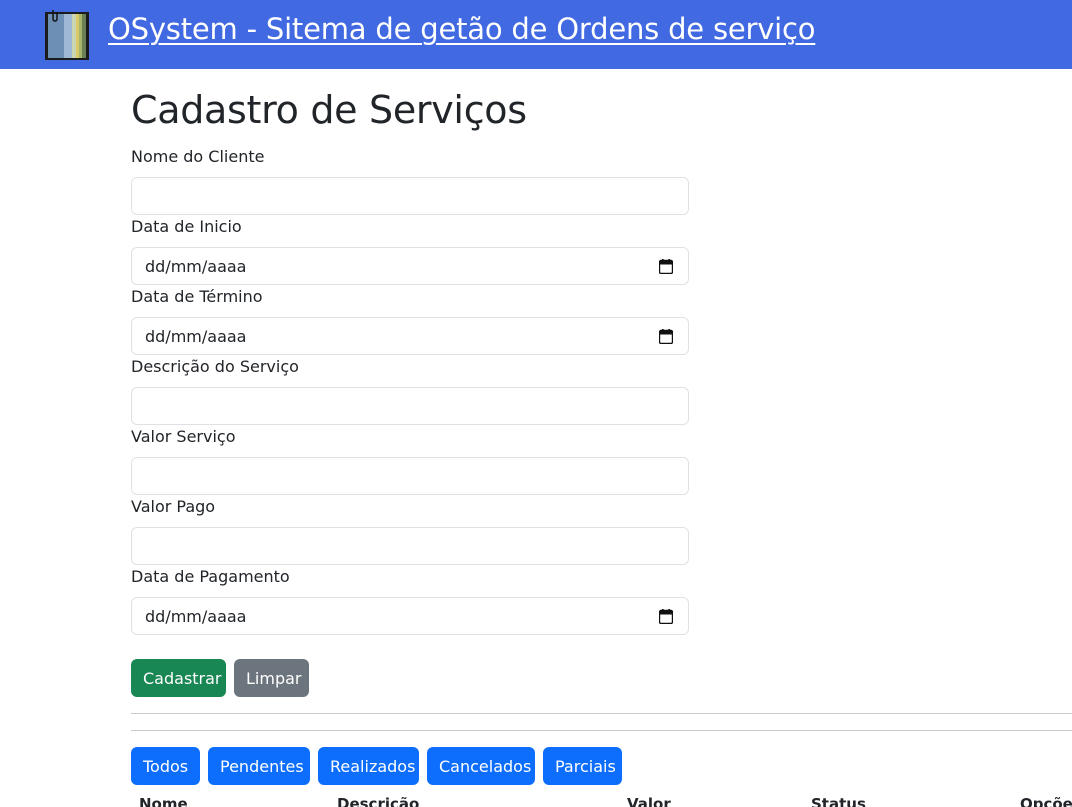  I want to click on description-input, so click(410, 406).